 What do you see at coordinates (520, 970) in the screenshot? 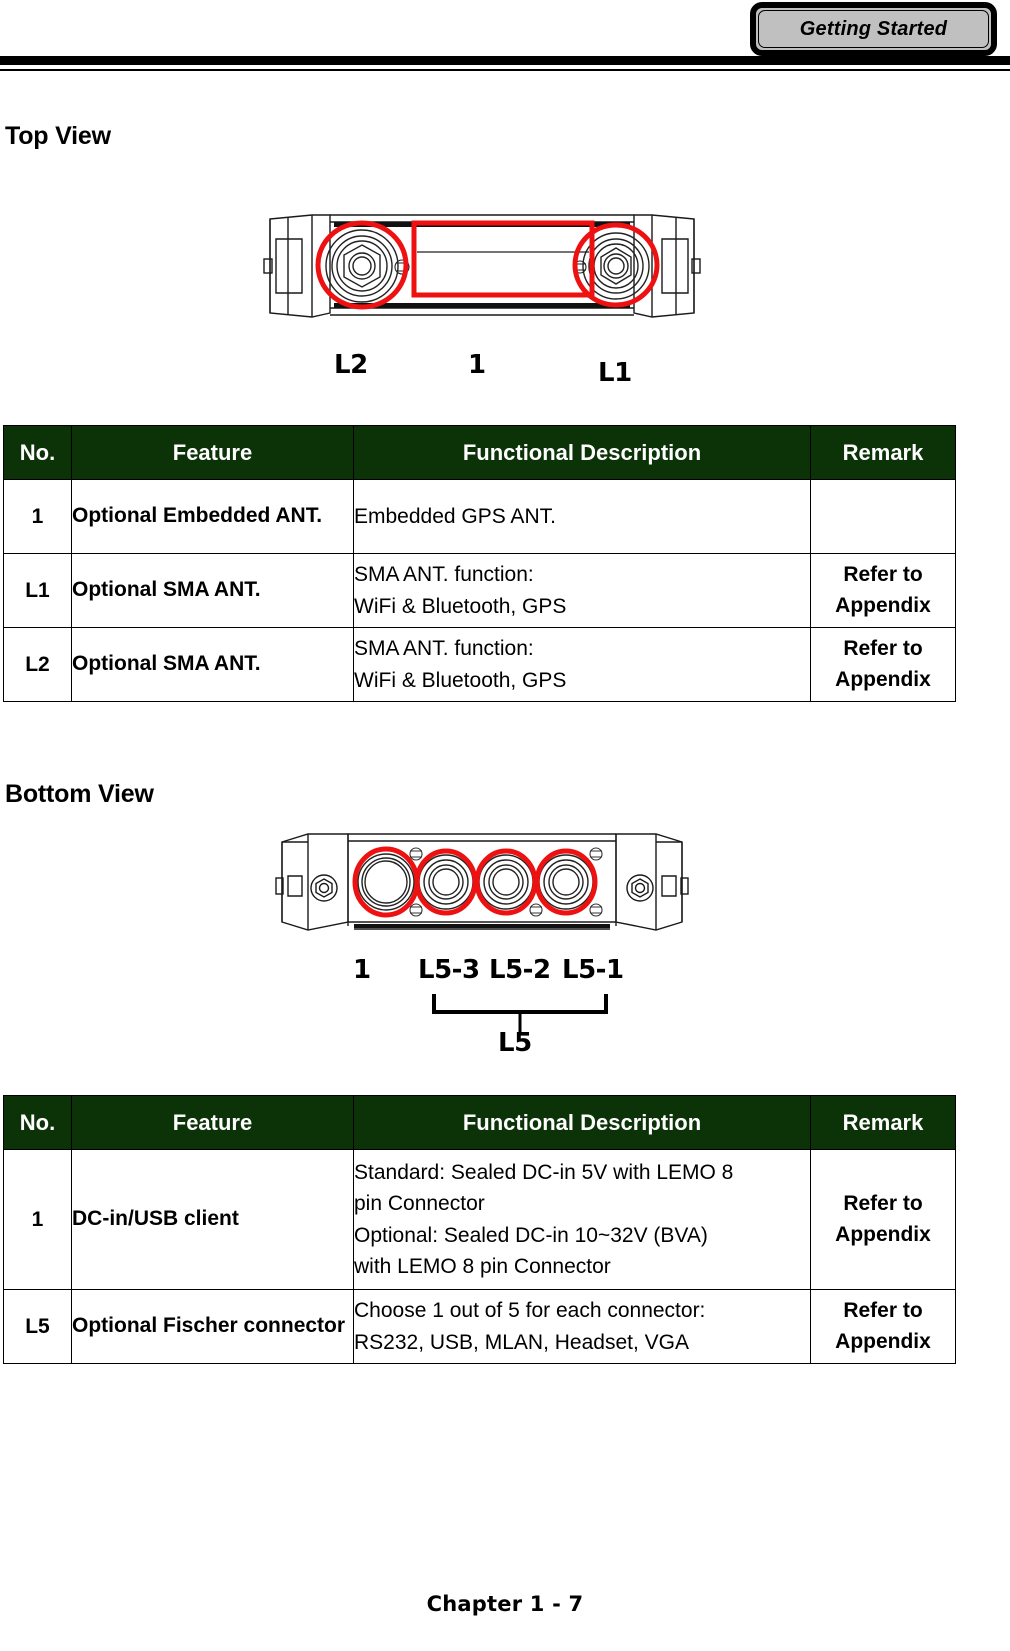
I see `bottom-view-callout-l5-2: L5-2` at bounding box center [520, 970].